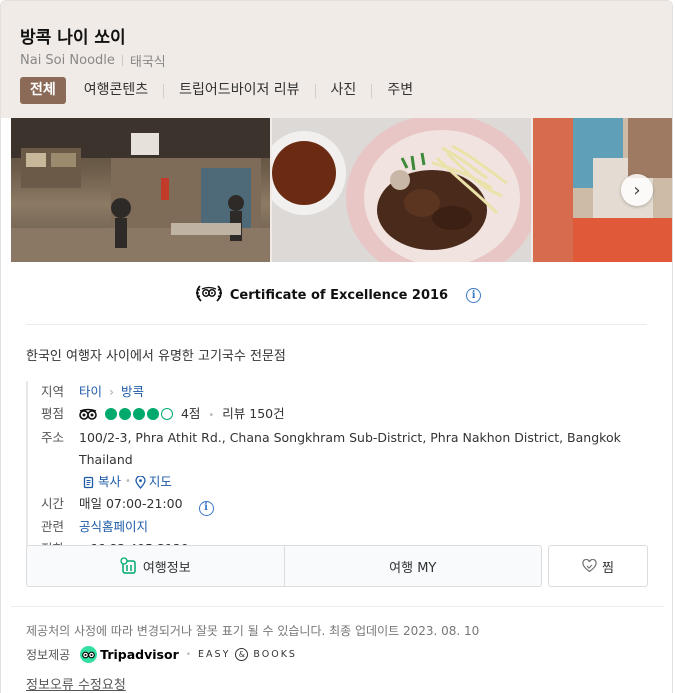 The width and height of the screenshot is (675, 693). Describe the element at coordinates (242, 654) in the screenshot. I see `ampersand-icon: &` at that location.